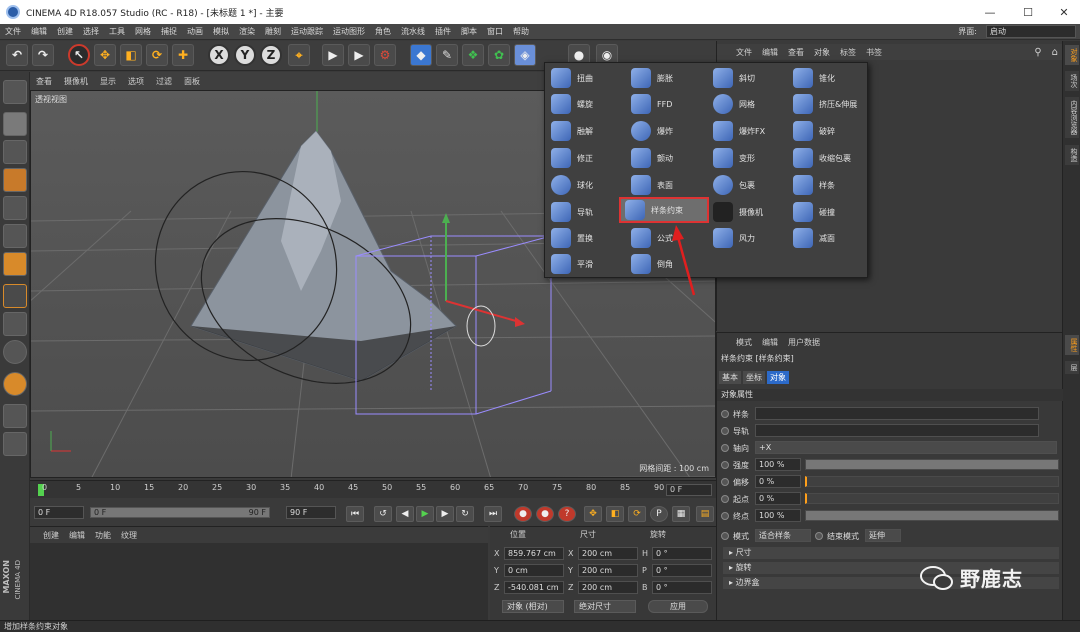 Image resolution: width=1080 pixels, height=632 pixels. Describe the element at coordinates (828, 212) in the screenshot. I see `deformer-collision: 碰撞` at that location.